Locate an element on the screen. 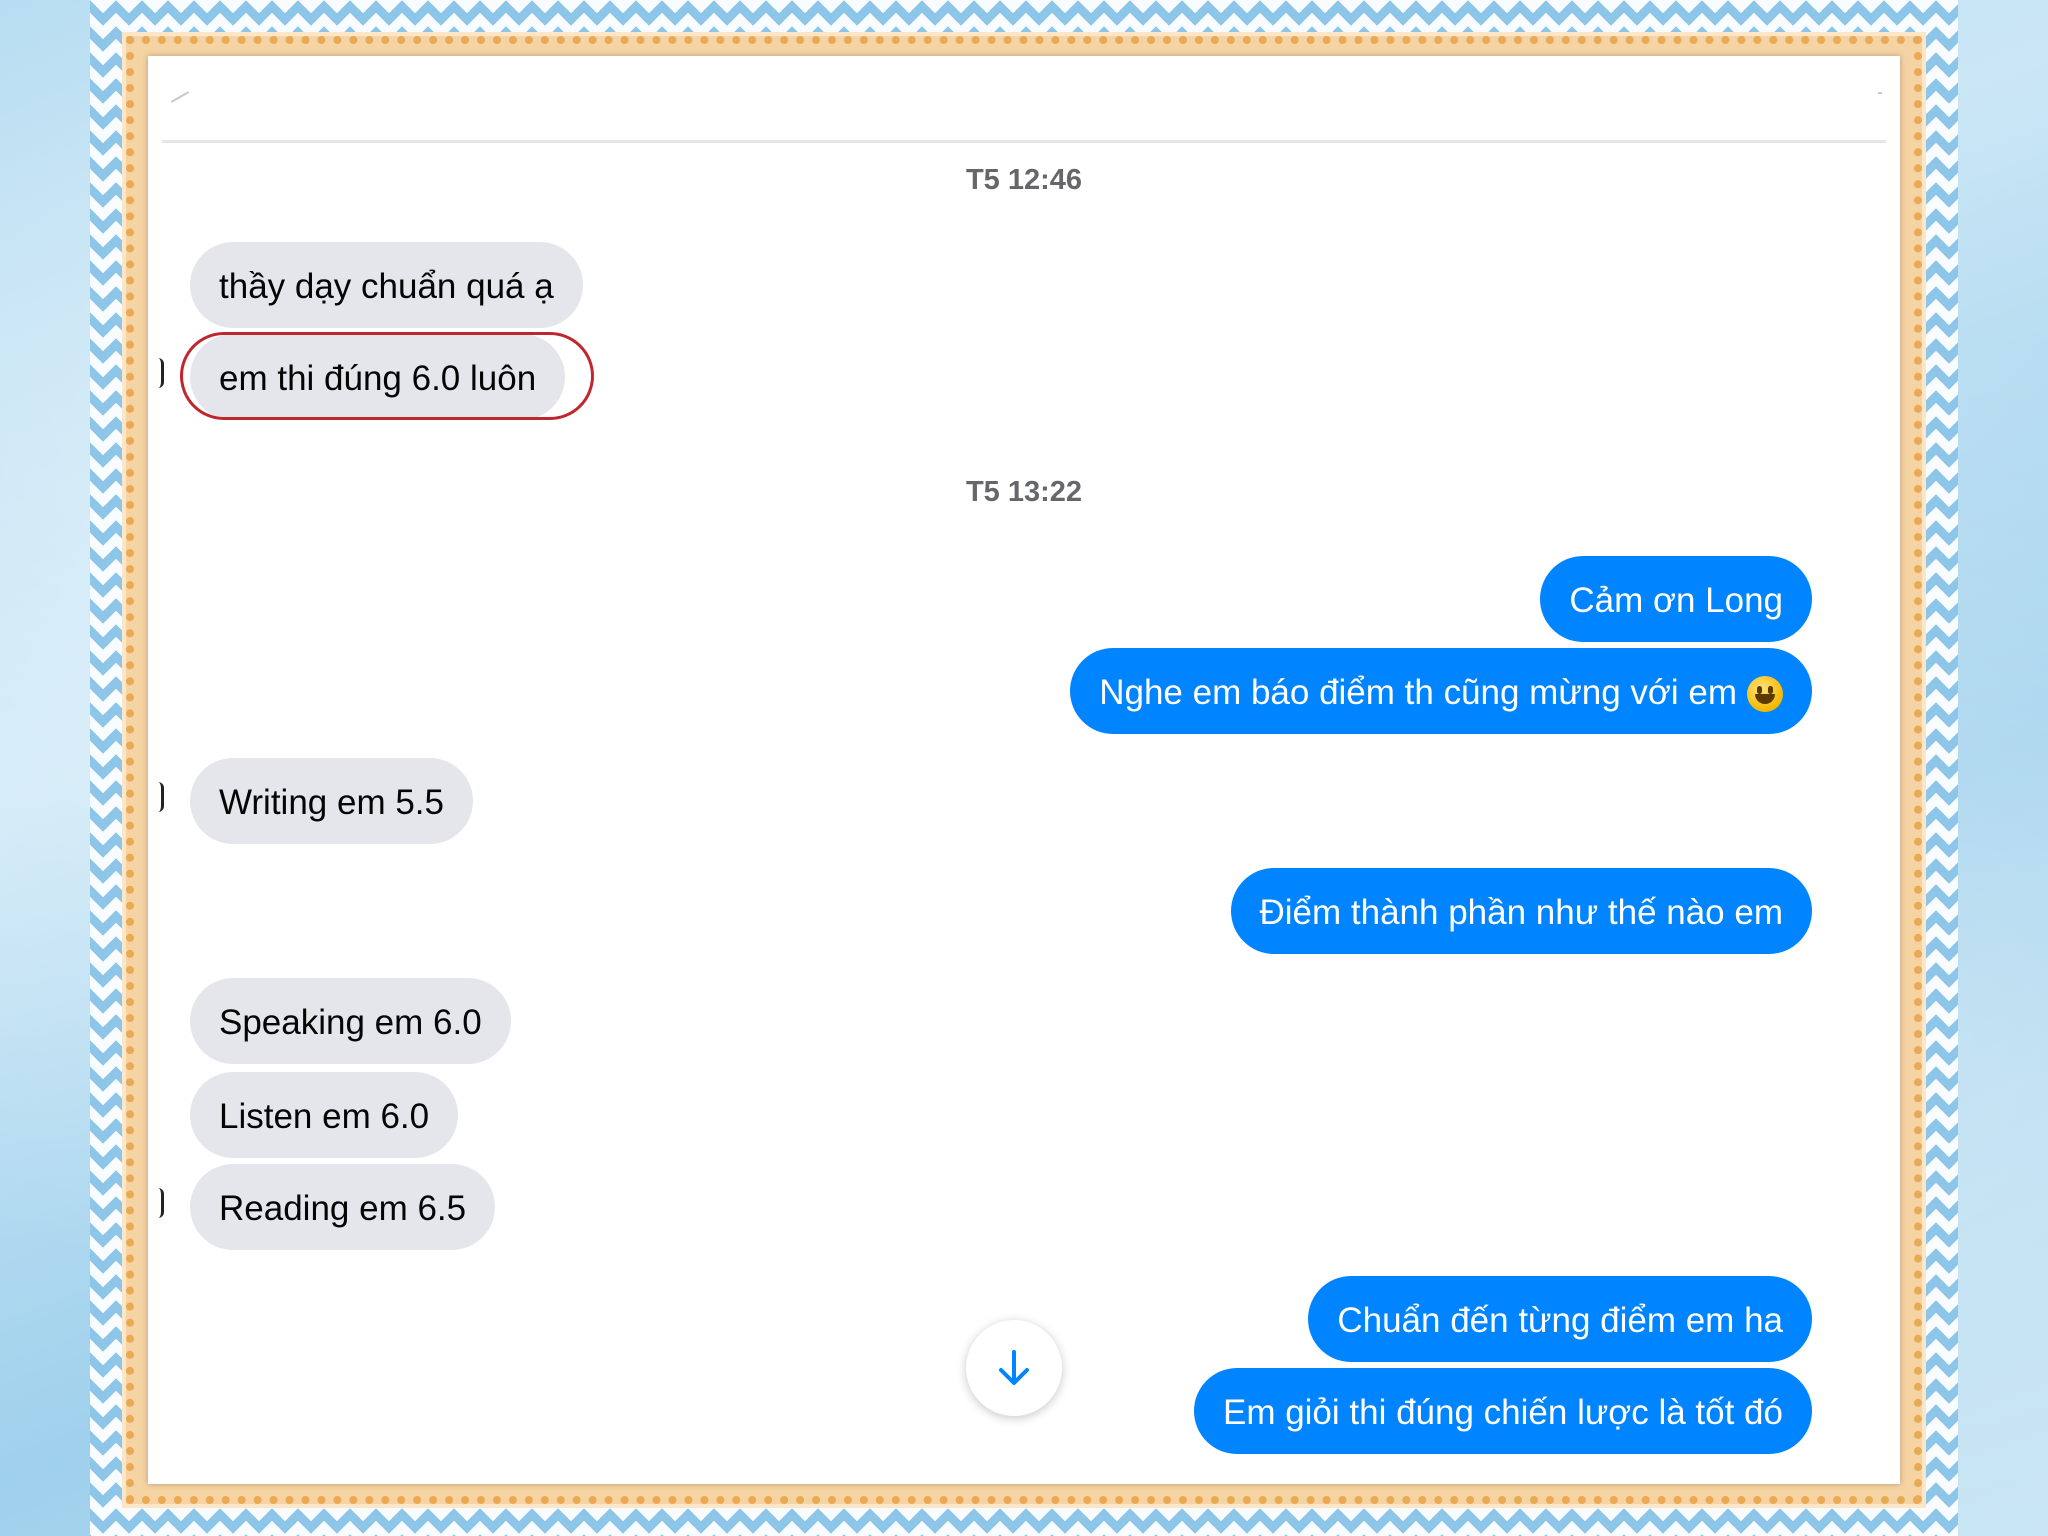 Image resolution: width=2048 pixels, height=1536 pixels. message-text: Reading em 6.5 is located at coordinates (343, 1208).